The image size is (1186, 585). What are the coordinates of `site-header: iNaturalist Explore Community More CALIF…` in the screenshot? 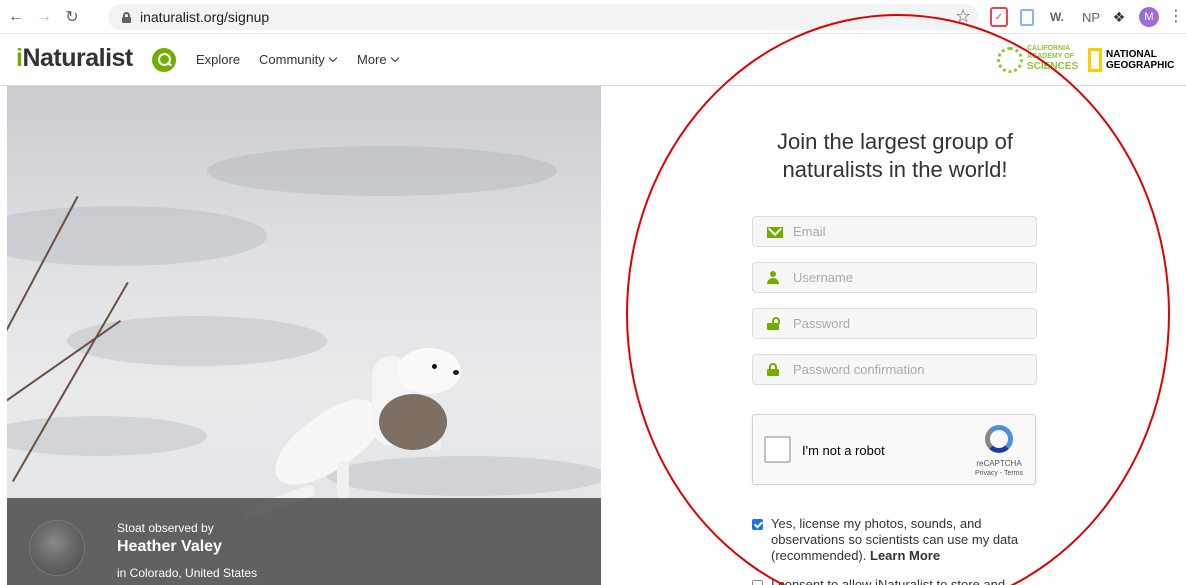 It's located at (593, 60).